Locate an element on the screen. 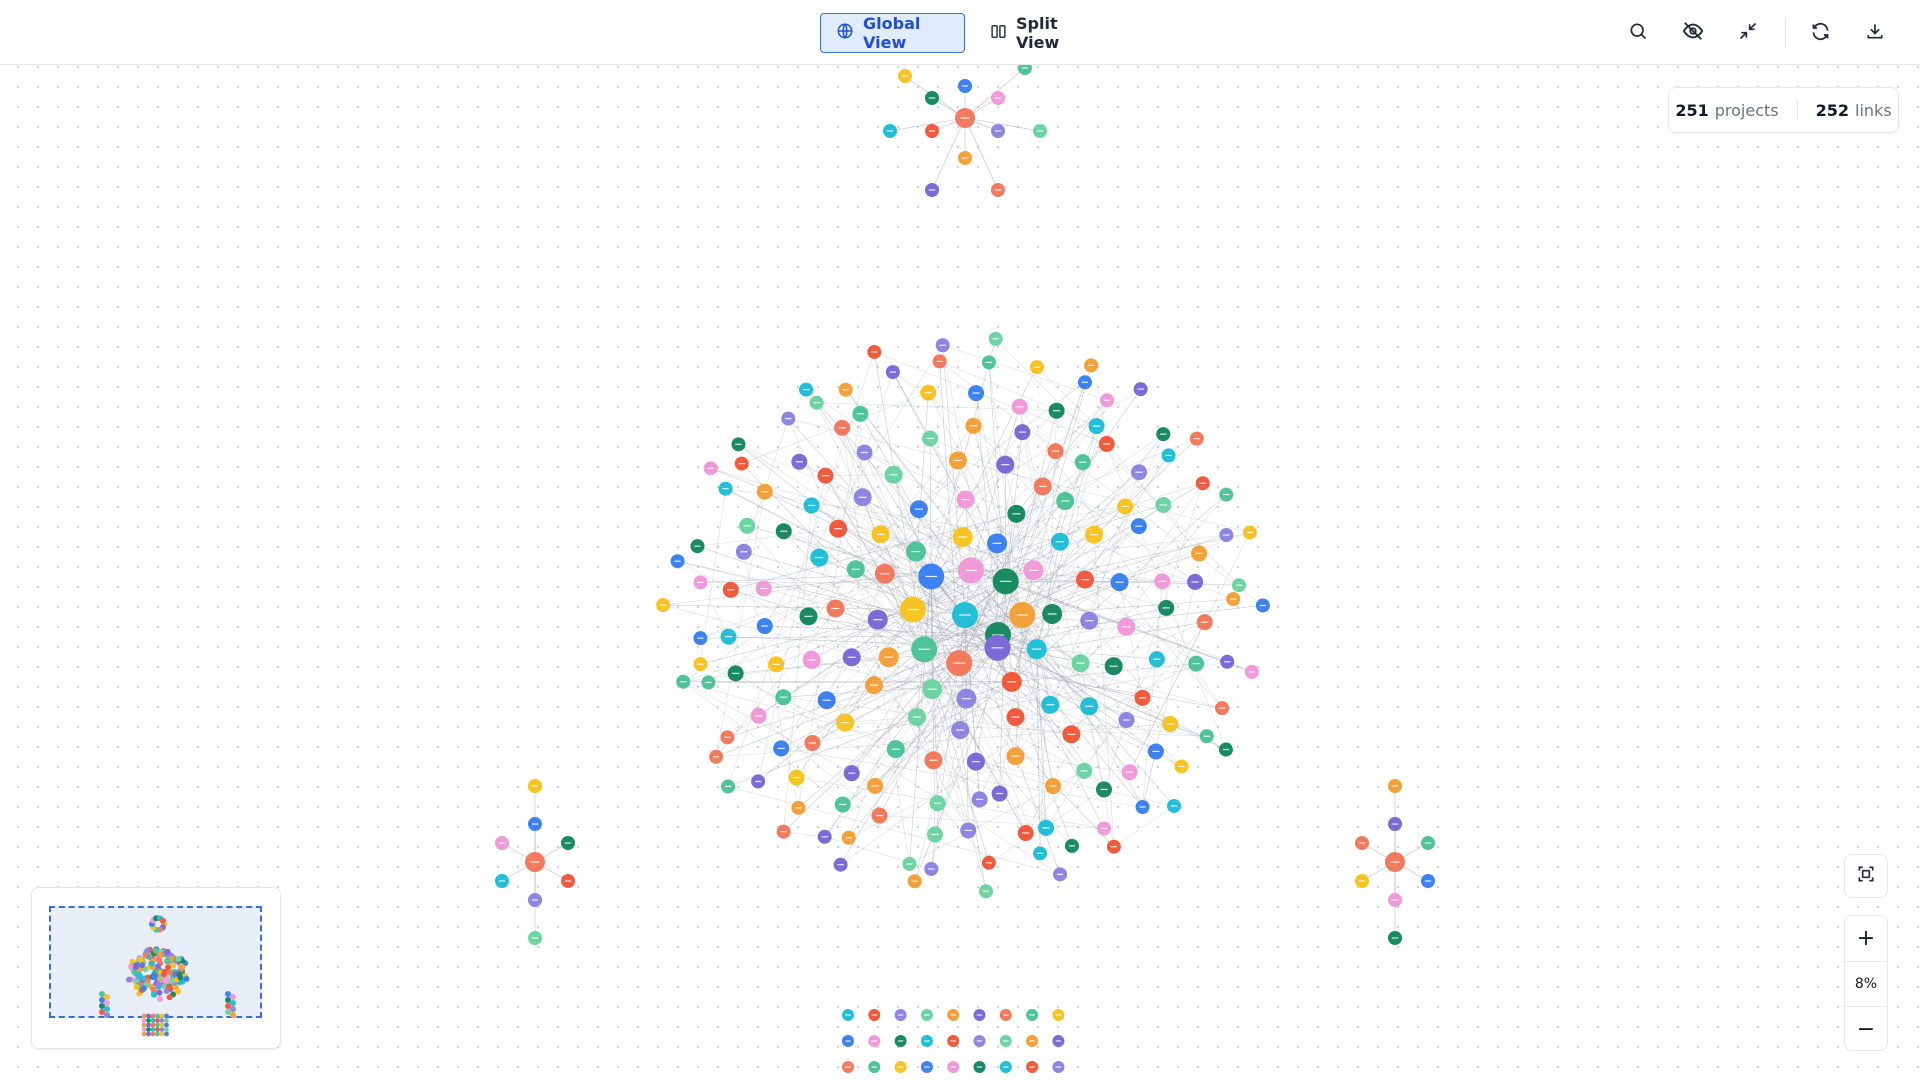 This screenshot has height=1080, width=1920. download-button is located at coordinates (1875, 33).